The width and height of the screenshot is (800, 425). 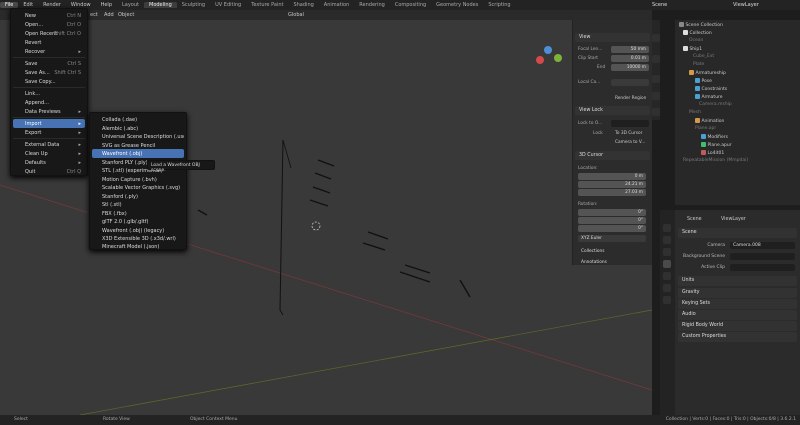 I want to click on tab-sculpting: Sculpting, so click(x=193, y=5).